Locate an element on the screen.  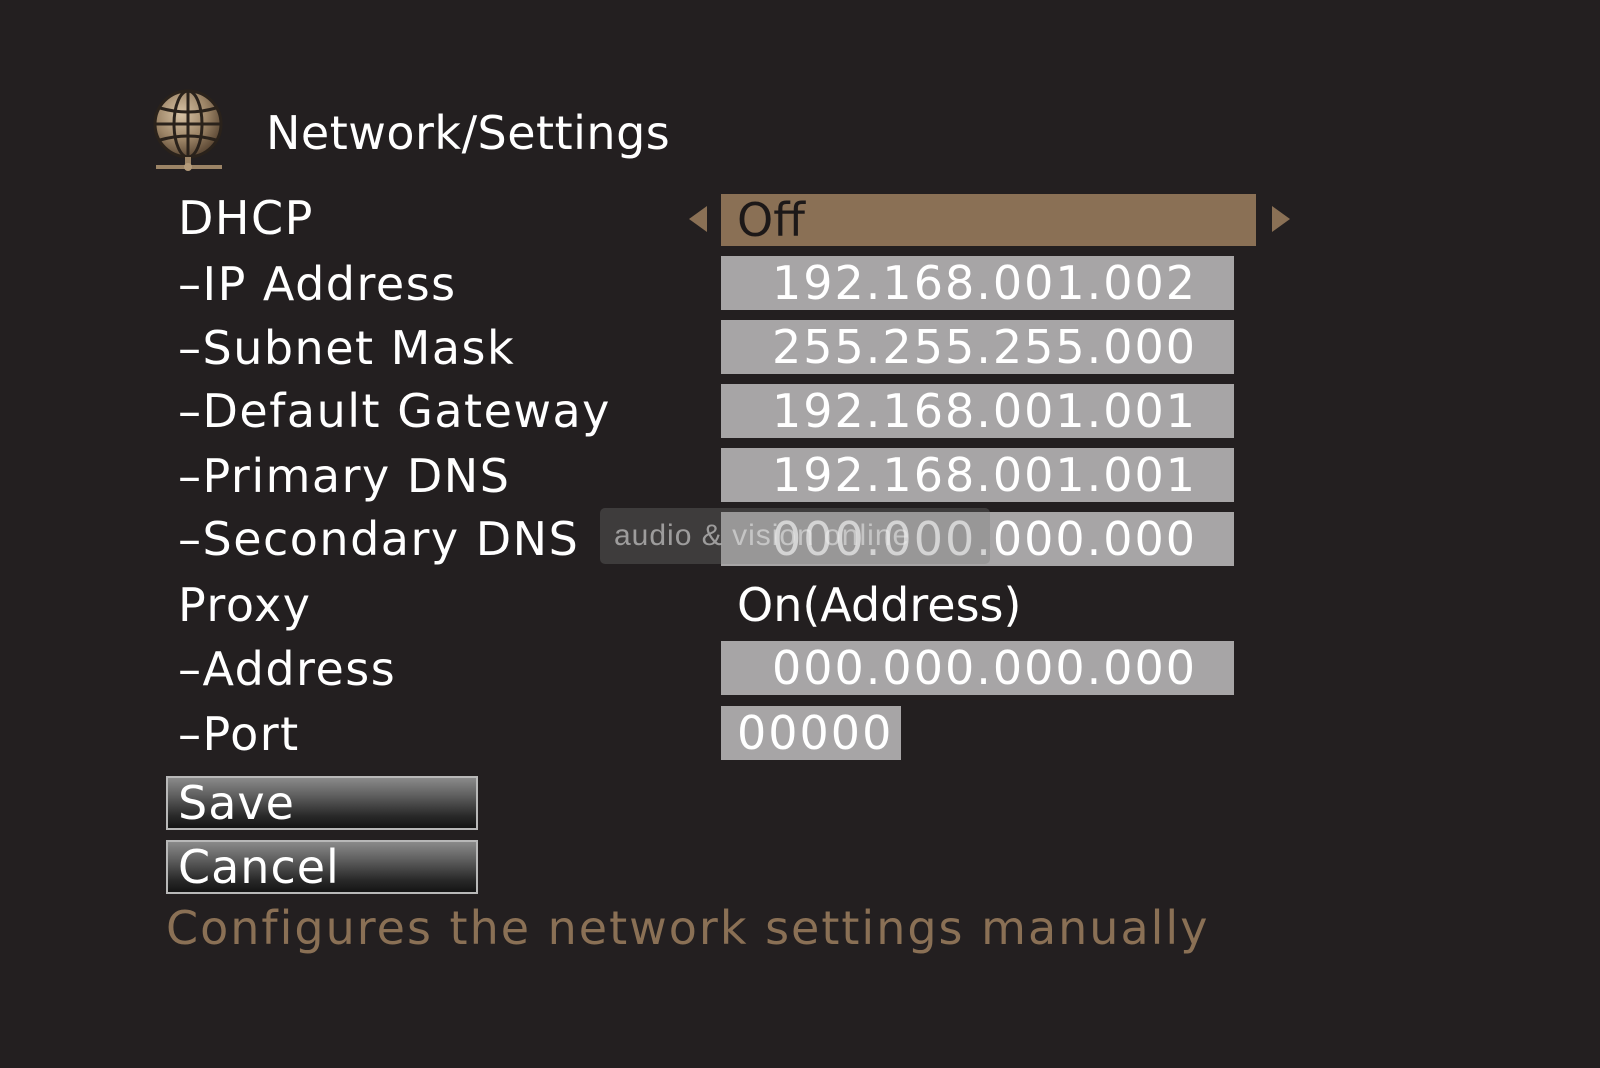
arrow-left-icon is located at coordinates (698, 219).